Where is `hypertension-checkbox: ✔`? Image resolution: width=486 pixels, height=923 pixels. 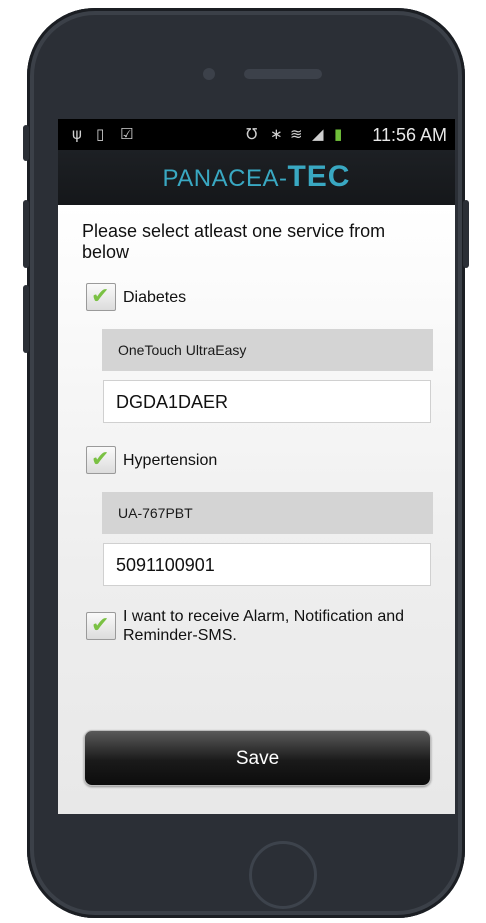 hypertension-checkbox: ✔ is located at coordinates (101, 460).